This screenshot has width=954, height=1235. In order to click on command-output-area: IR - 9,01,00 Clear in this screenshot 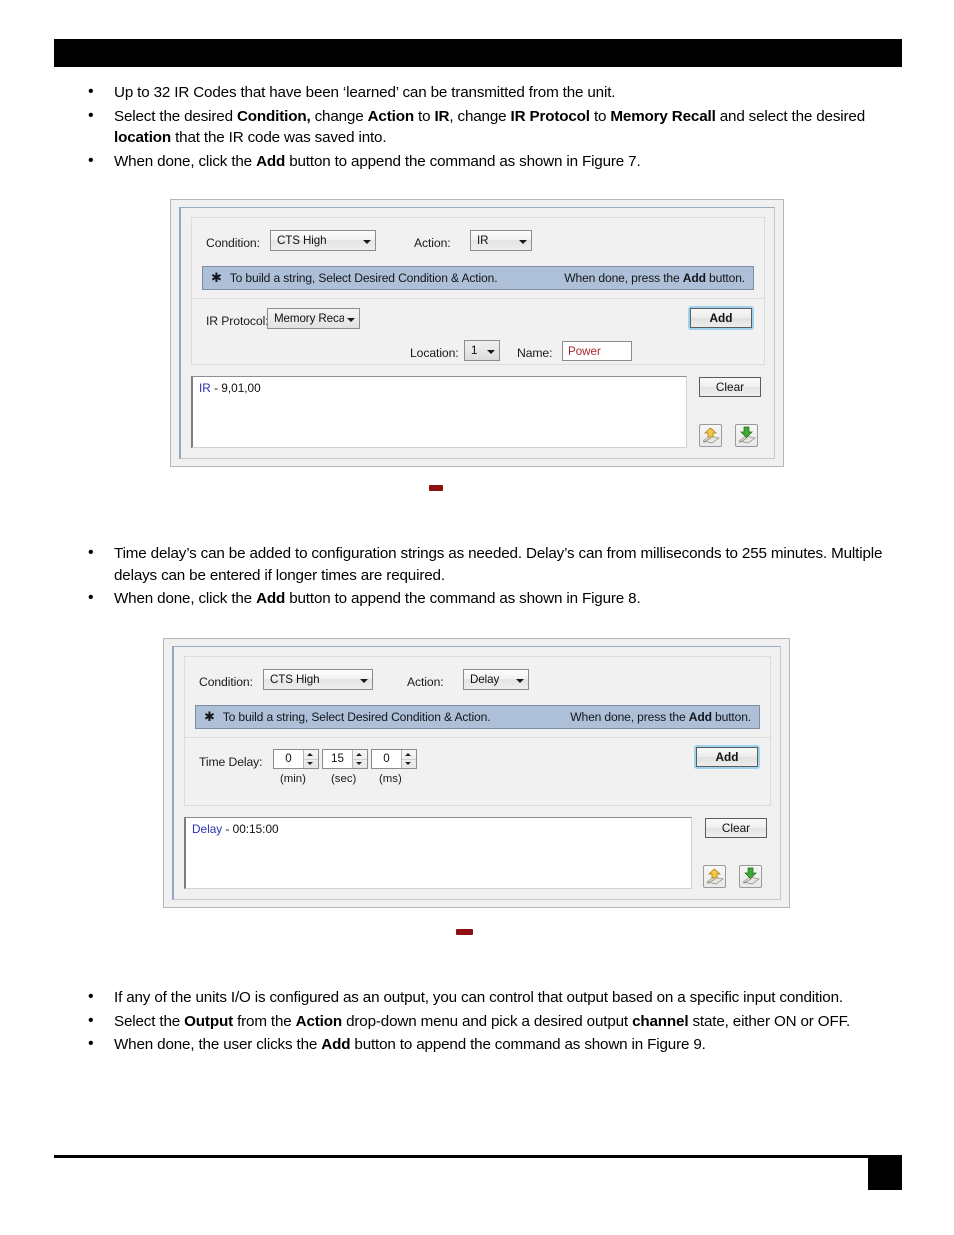, I will do `click(478, 412)`.